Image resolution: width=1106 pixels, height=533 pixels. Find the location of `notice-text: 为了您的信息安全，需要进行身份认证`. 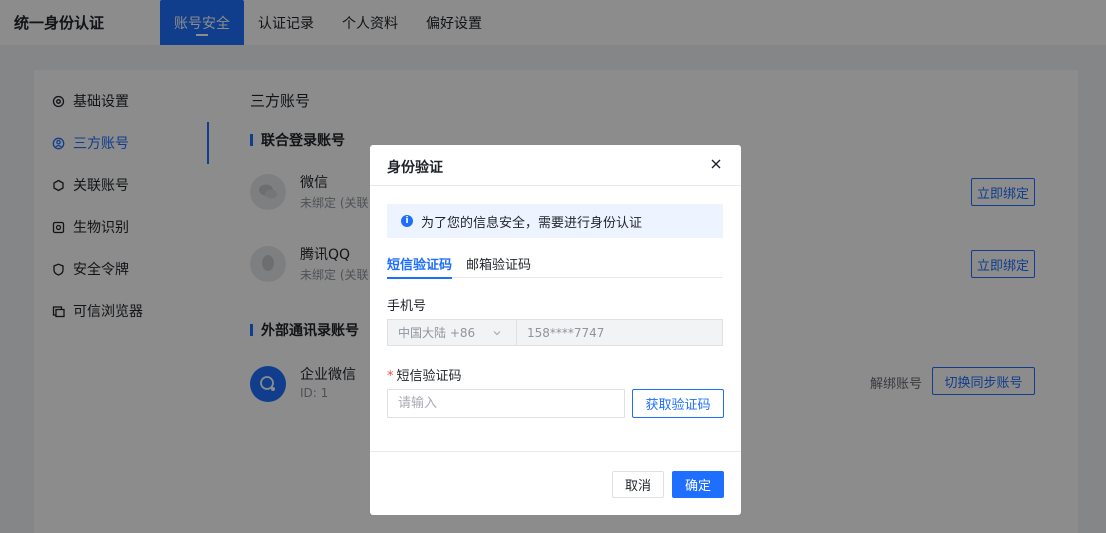

notice-text: 为了您的信息安全，需要进行身份认证 is located at coordinates (532, 223).